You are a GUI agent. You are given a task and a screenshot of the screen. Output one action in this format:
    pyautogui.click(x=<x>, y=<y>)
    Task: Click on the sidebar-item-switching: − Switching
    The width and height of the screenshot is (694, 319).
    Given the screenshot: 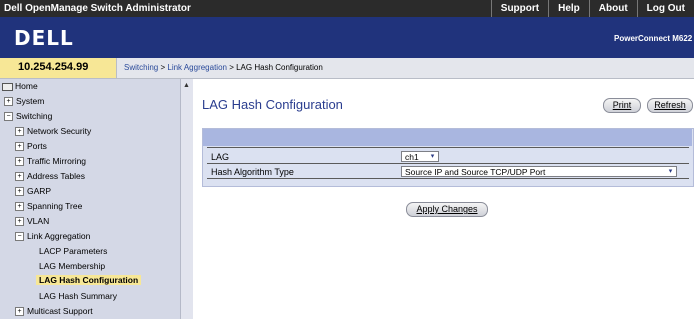 What is the action you would take?
    pyautogui.click(x=28, y=116)
    